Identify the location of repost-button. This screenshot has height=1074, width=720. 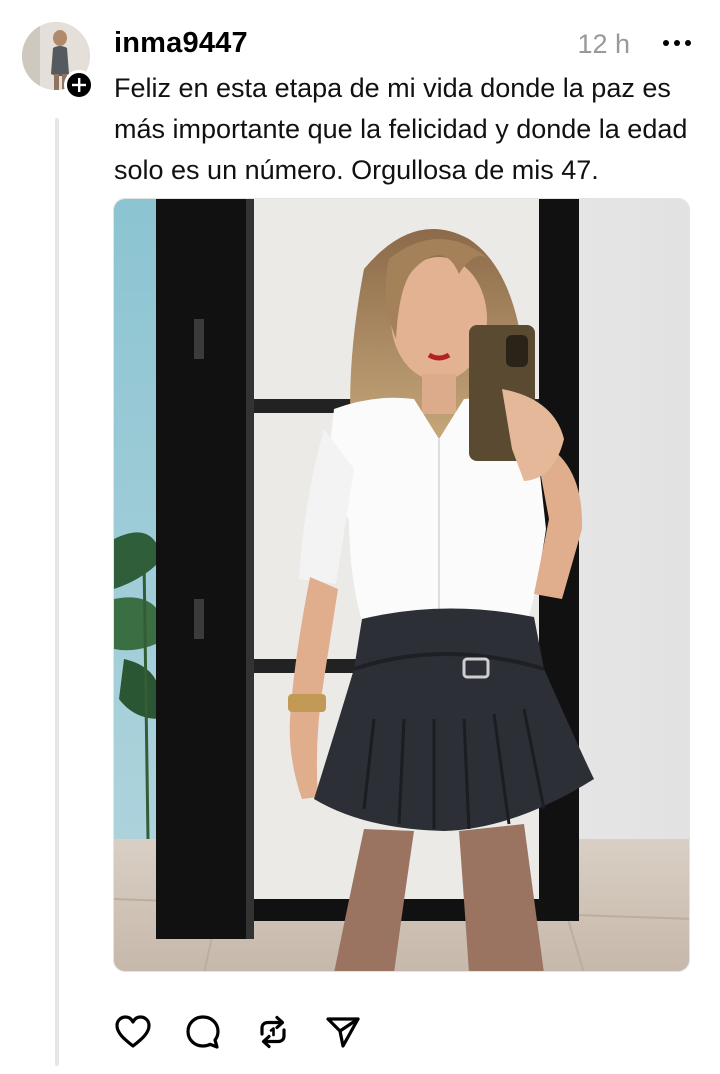
(273, 1032).